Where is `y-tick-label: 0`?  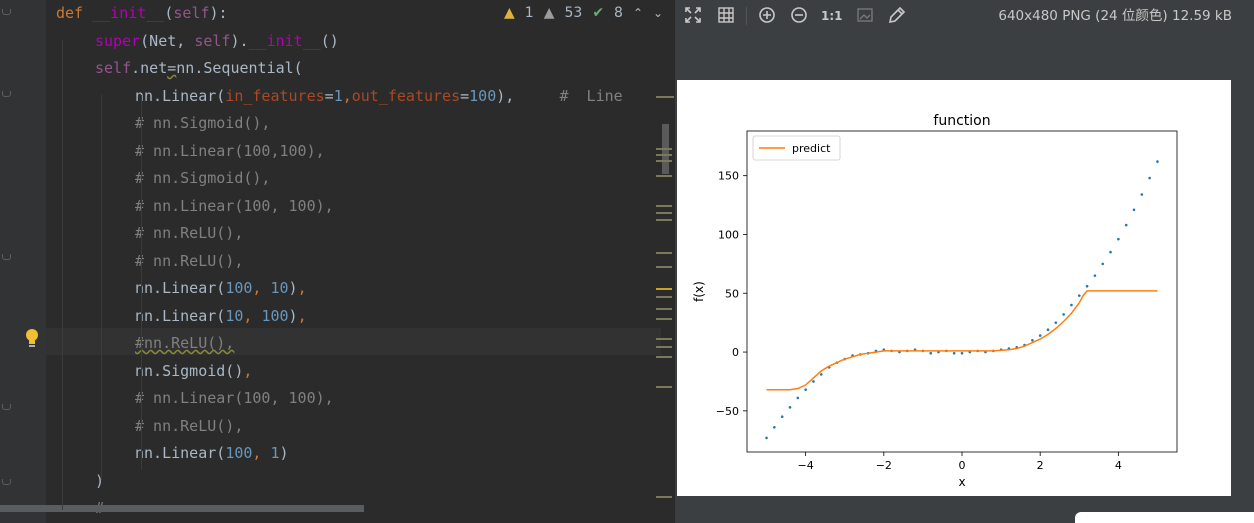
y-tick-label: 0 is located at coordinates (735, 352).